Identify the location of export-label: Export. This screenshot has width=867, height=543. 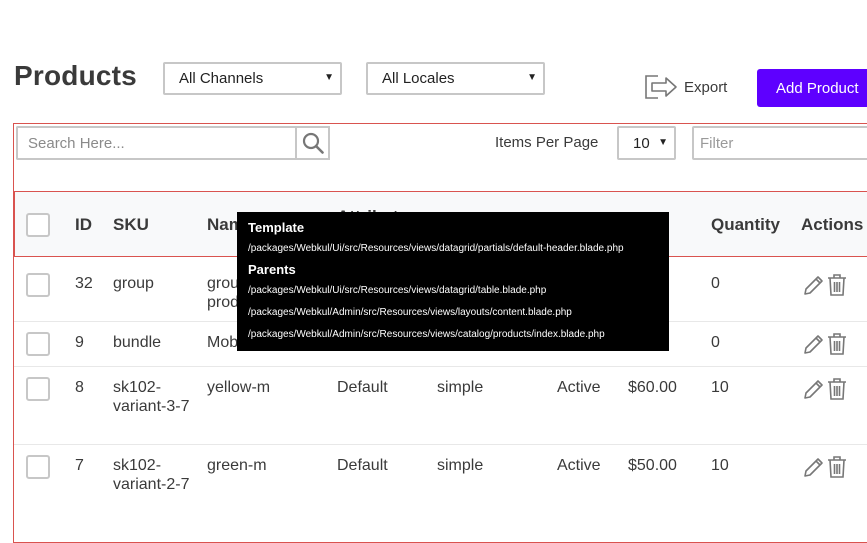
(706, 87).